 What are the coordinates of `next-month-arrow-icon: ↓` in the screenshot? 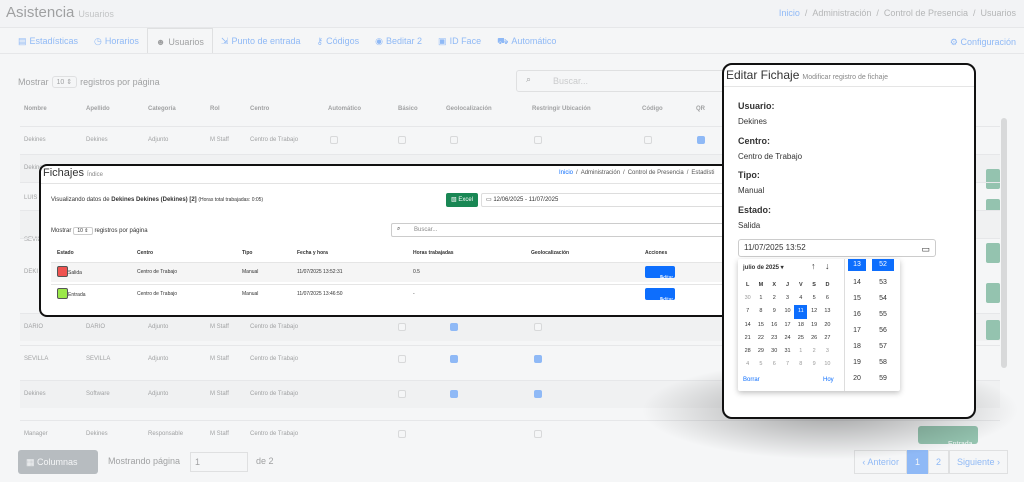 It's located at (827, 266).